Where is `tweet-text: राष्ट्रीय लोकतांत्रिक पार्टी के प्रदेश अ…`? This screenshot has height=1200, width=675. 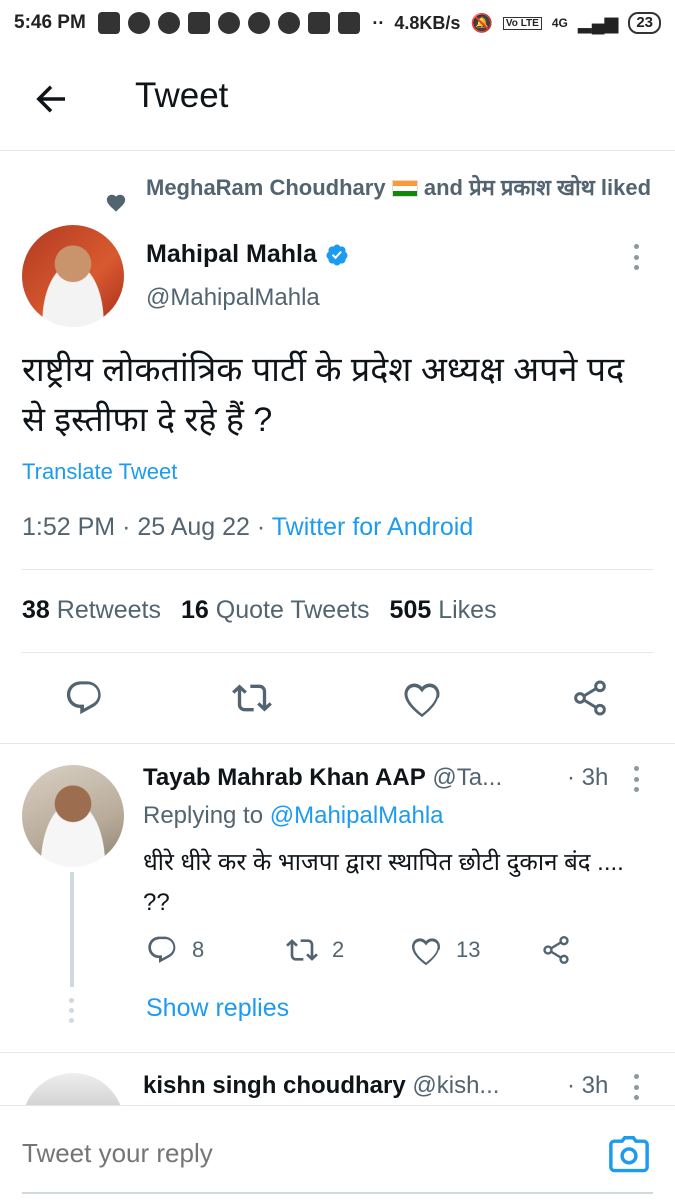
tweet-text: राष्ट्रीय लोकतांत्रिक पार्टी के प्रदेश अ… is located at coordinates (323, 395).